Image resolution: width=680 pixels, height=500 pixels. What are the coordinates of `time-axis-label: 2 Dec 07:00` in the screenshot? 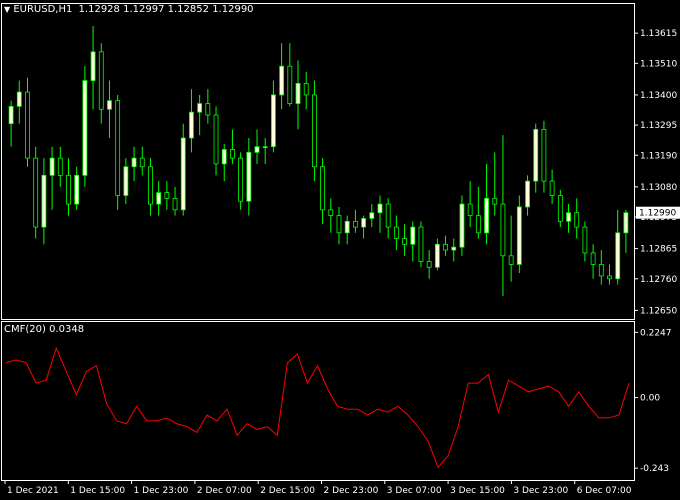 It's located at (224, 491).